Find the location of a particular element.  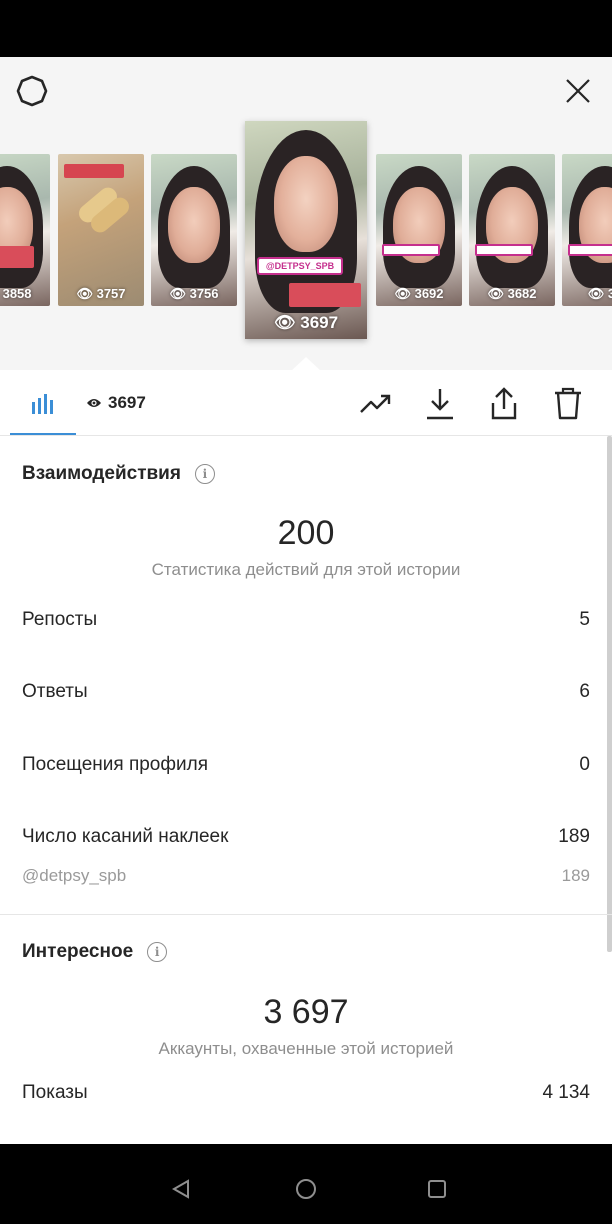

download-button is located at coordinates (440, 404).